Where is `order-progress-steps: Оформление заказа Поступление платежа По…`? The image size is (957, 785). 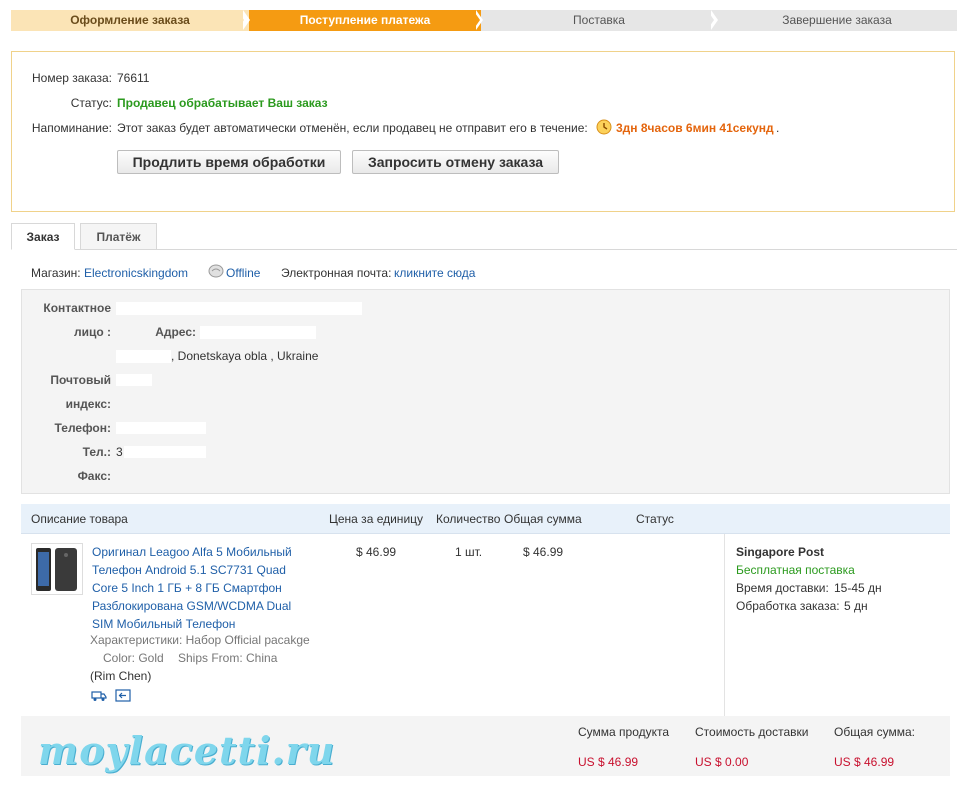 order-progress-steps: Оформление заказа Поступление платежа По… is located at coordinates (484, 20).